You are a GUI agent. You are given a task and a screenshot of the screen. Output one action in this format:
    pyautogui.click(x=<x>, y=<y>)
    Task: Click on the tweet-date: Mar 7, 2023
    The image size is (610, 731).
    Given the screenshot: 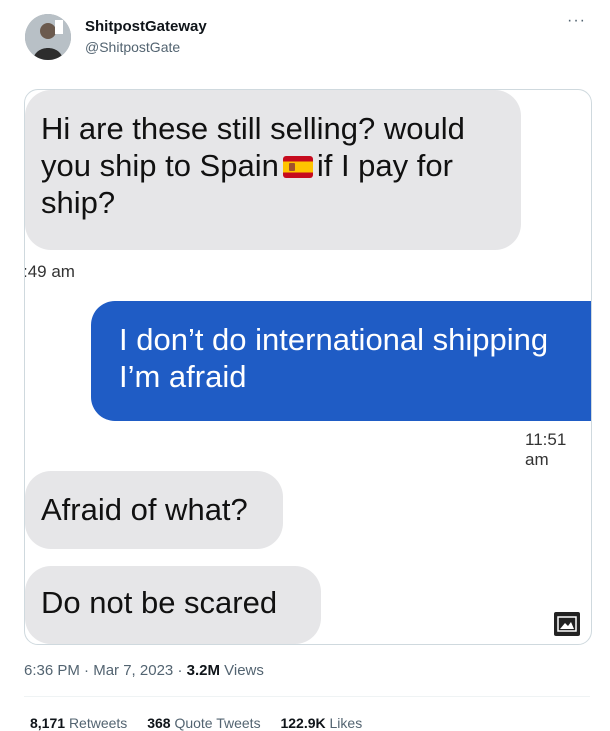 What is the action you would take?
    pyautogui.click(x=133, y=670)
    